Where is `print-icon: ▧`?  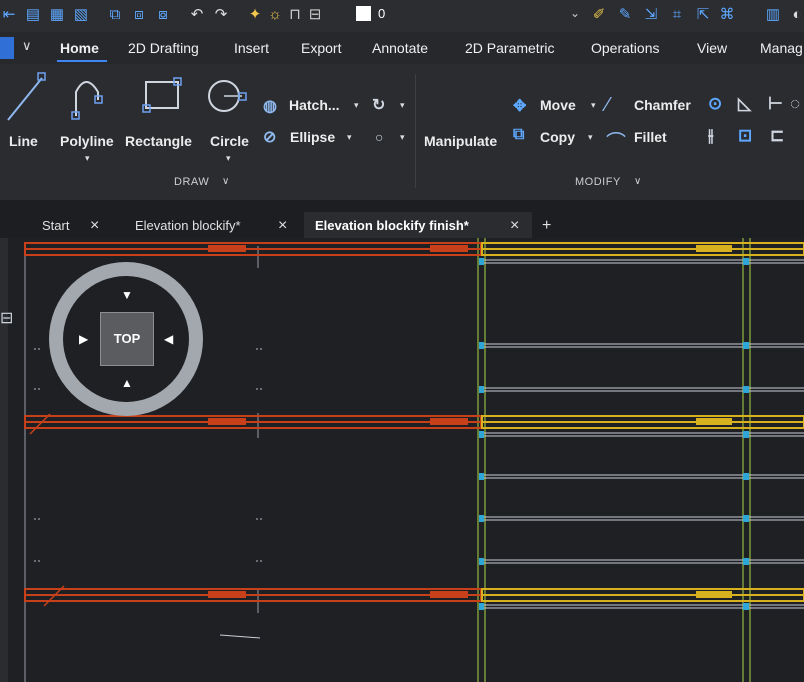 print-icon: ▧ is located at coordinates (81, 15).